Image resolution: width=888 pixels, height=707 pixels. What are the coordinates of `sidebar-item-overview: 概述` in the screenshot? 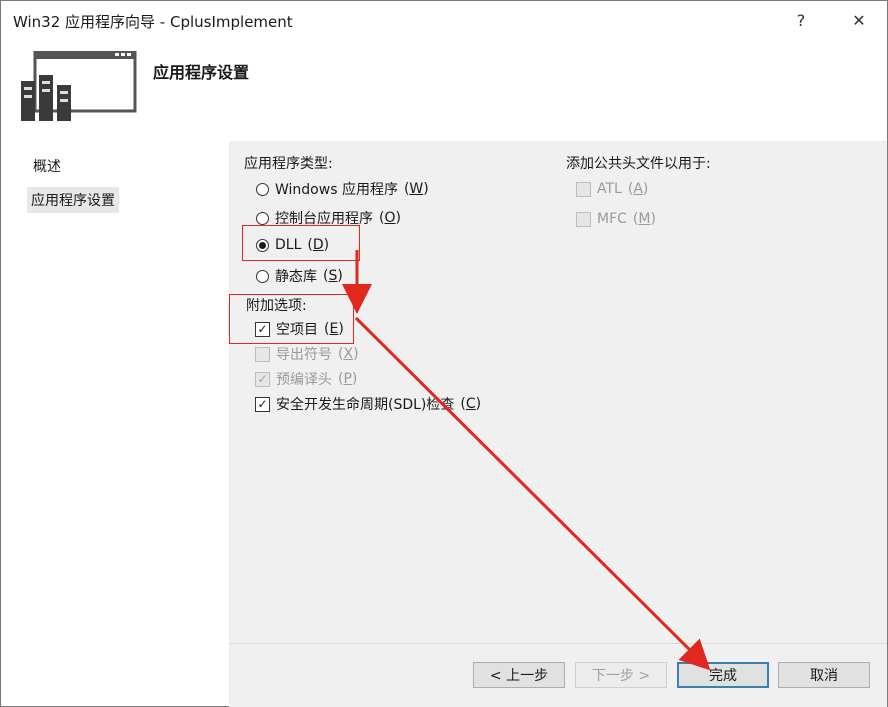 It's located at (47, 166).